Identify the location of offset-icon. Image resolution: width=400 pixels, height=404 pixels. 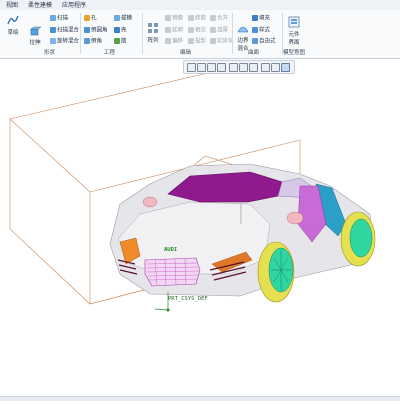
(168, 41).